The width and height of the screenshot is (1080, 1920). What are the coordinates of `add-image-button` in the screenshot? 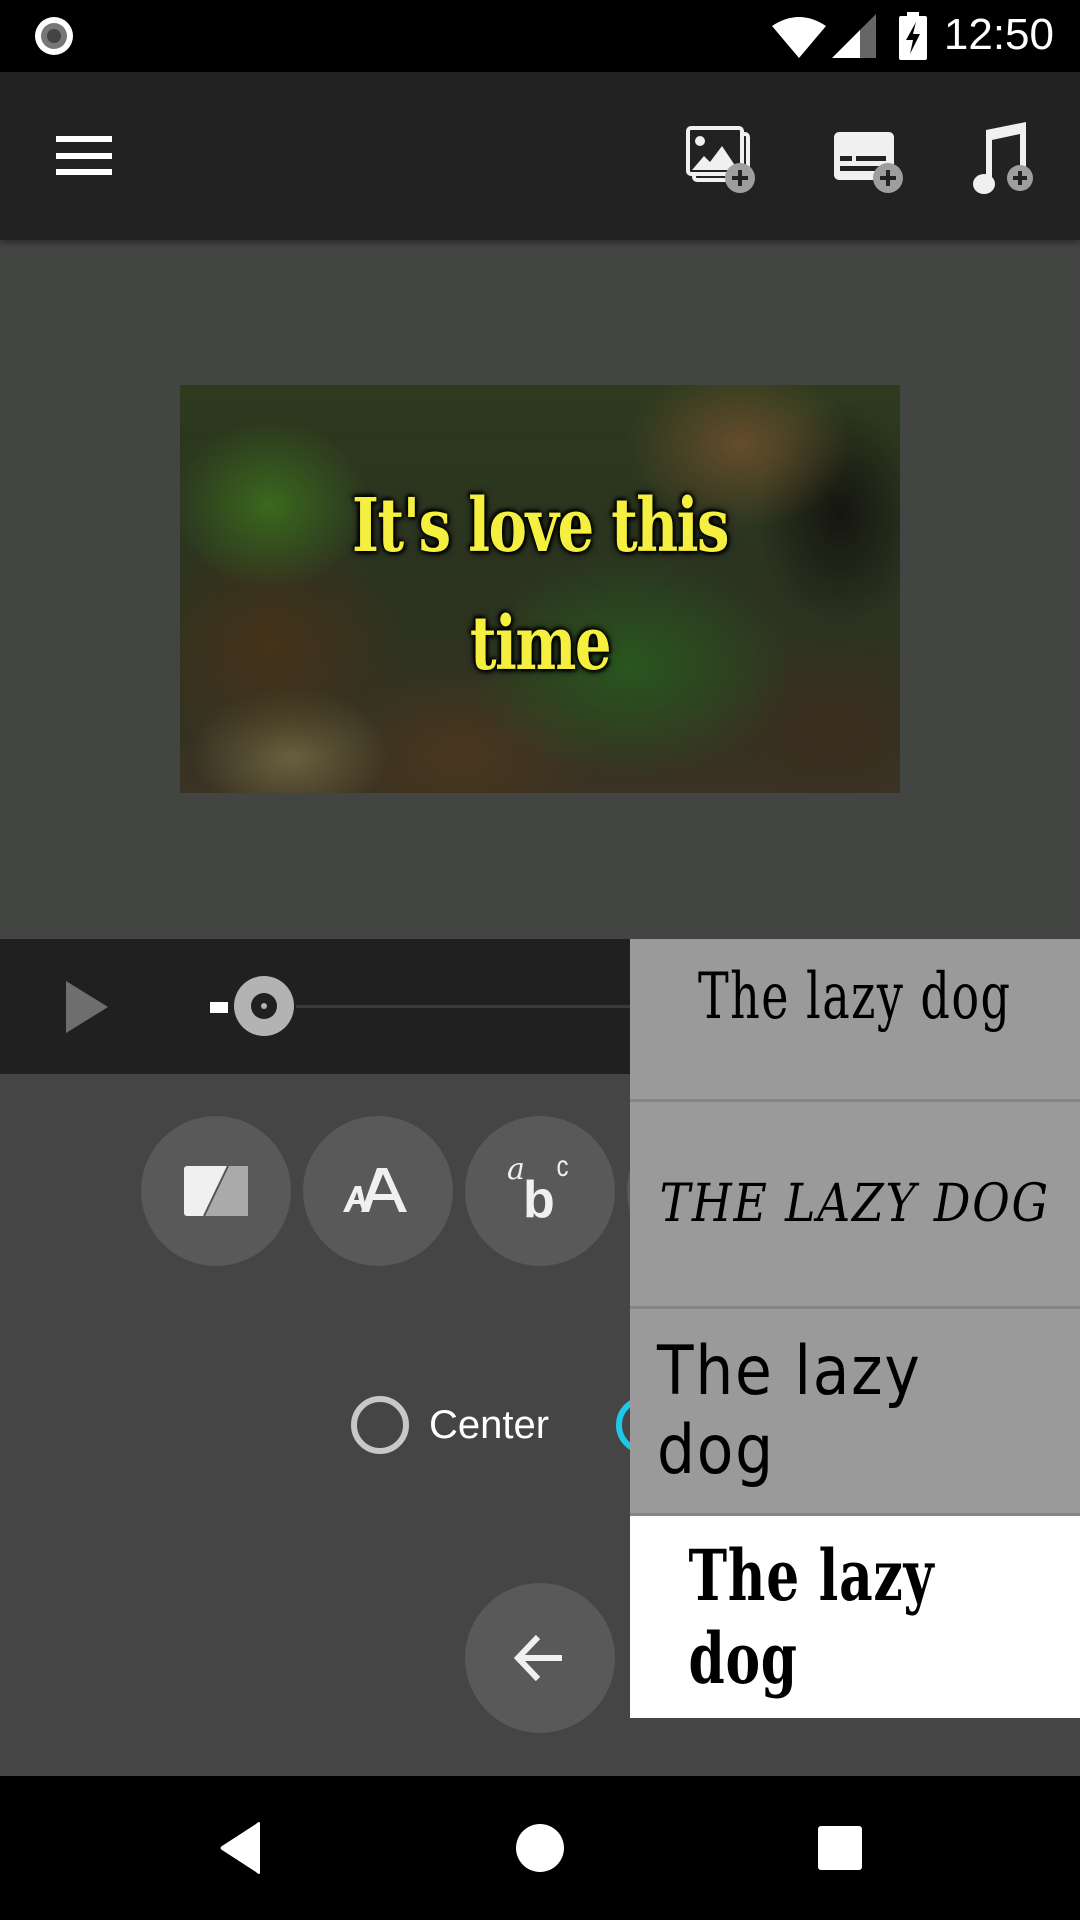 It's located at (722, 160).